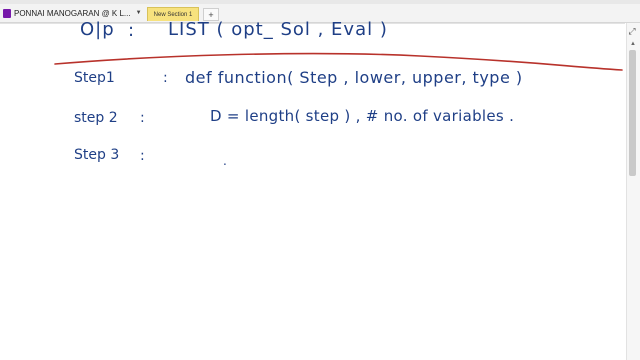 The image size is (640, 360). What do you see at coordinates (97, 29) in the screenshot?
I see `output-label: O|p` at bounding box center [97, 29].